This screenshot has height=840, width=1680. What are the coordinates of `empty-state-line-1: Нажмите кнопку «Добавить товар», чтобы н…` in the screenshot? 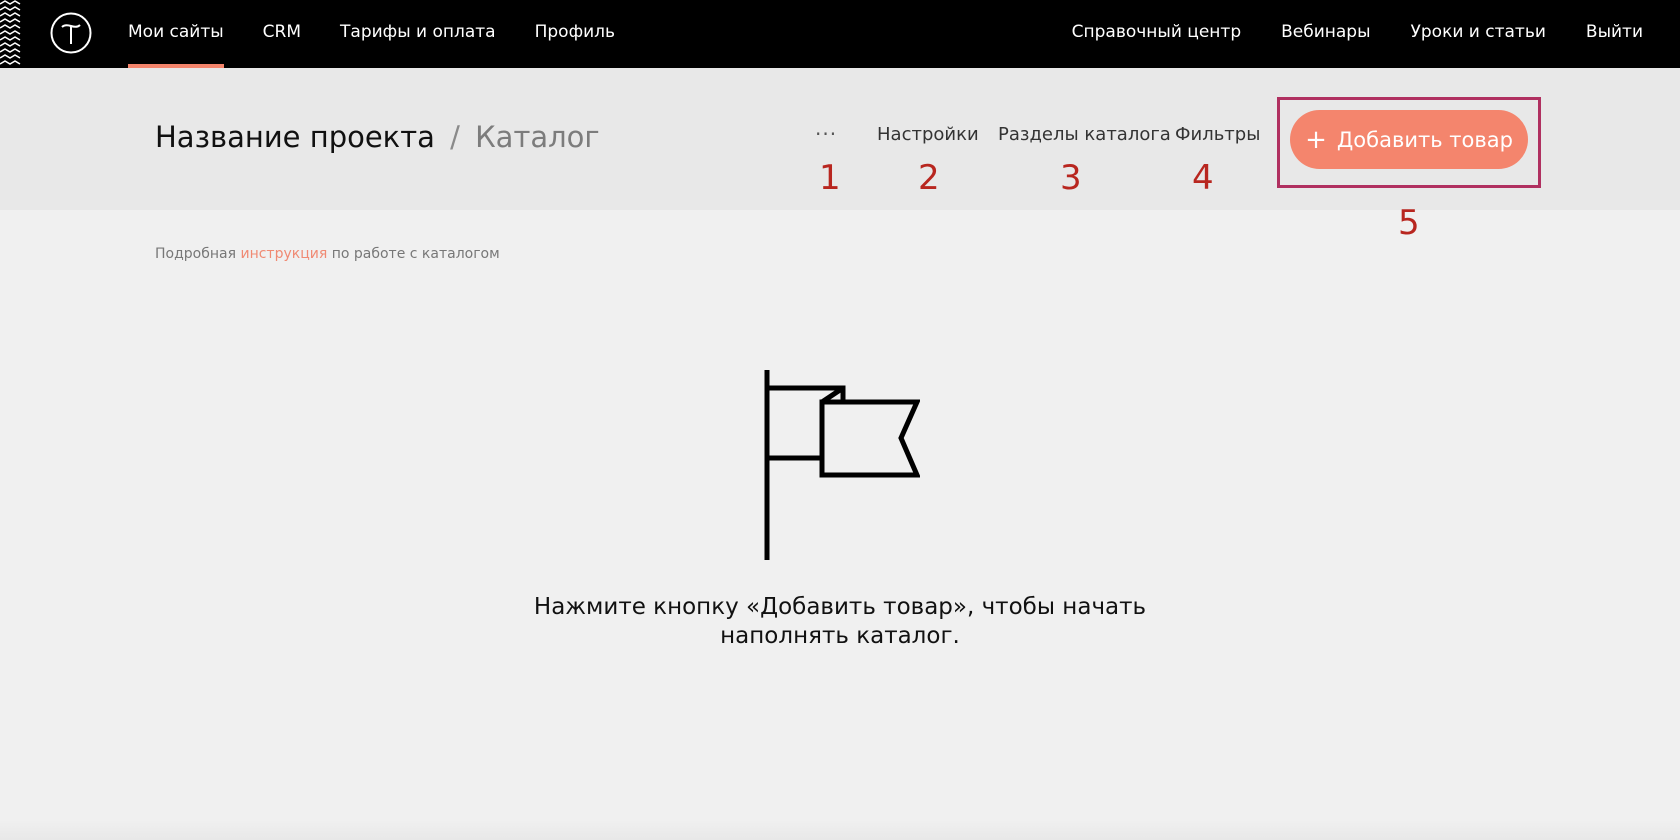 It's located at (840, 607).